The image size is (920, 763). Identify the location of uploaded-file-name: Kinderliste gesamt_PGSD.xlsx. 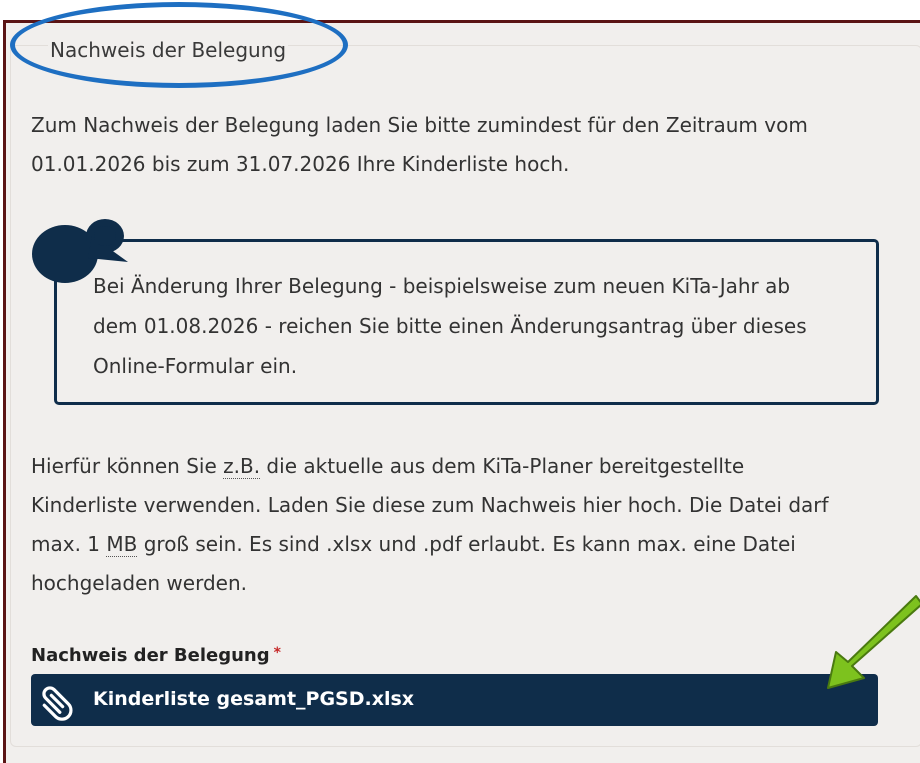
(253, 699).